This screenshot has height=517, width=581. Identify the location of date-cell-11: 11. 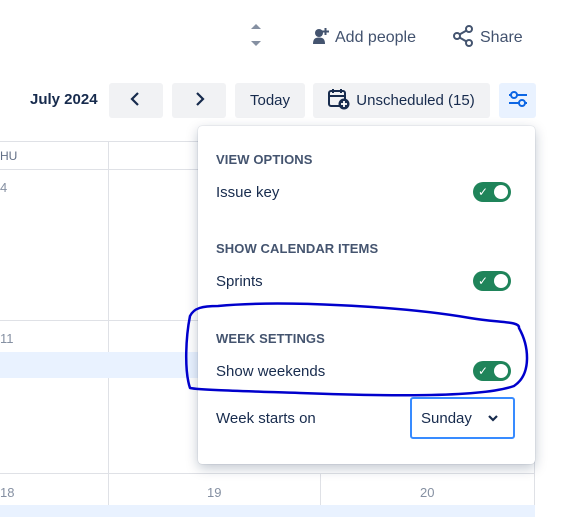
(7, 338).